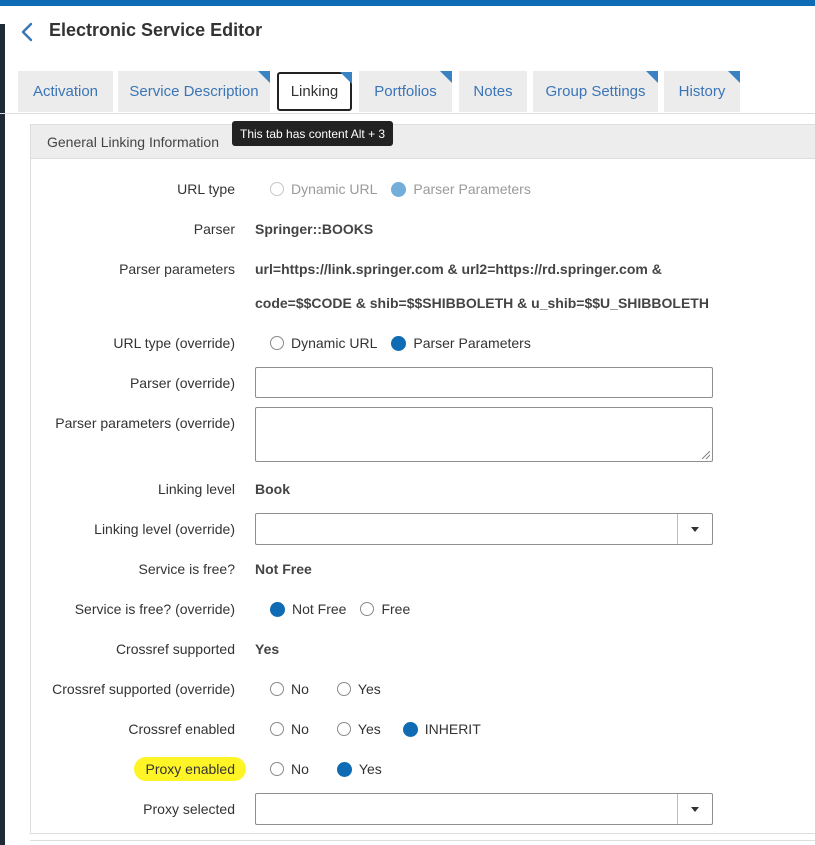 Image resolution: width=815 pixels, height=845 pixels. I want to click on crossref-supported-value: Yes, so click(267, 649).